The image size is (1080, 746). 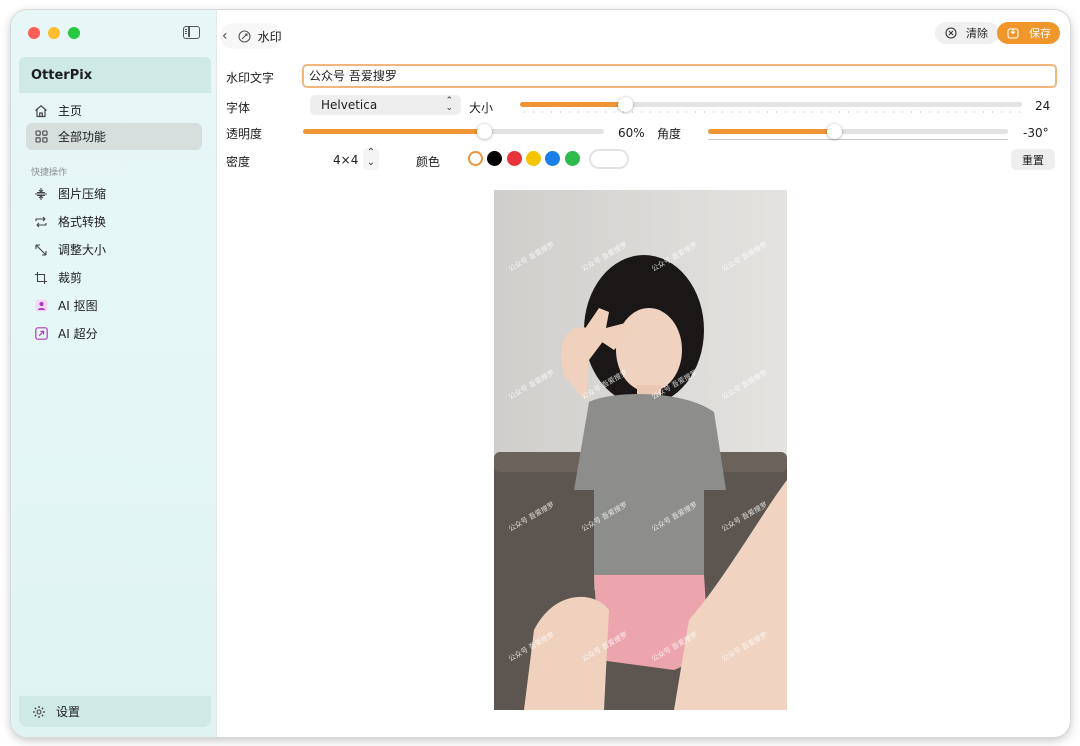 I want to click on sidebar-item-label: 全部功能, so click(x=82, y=137).